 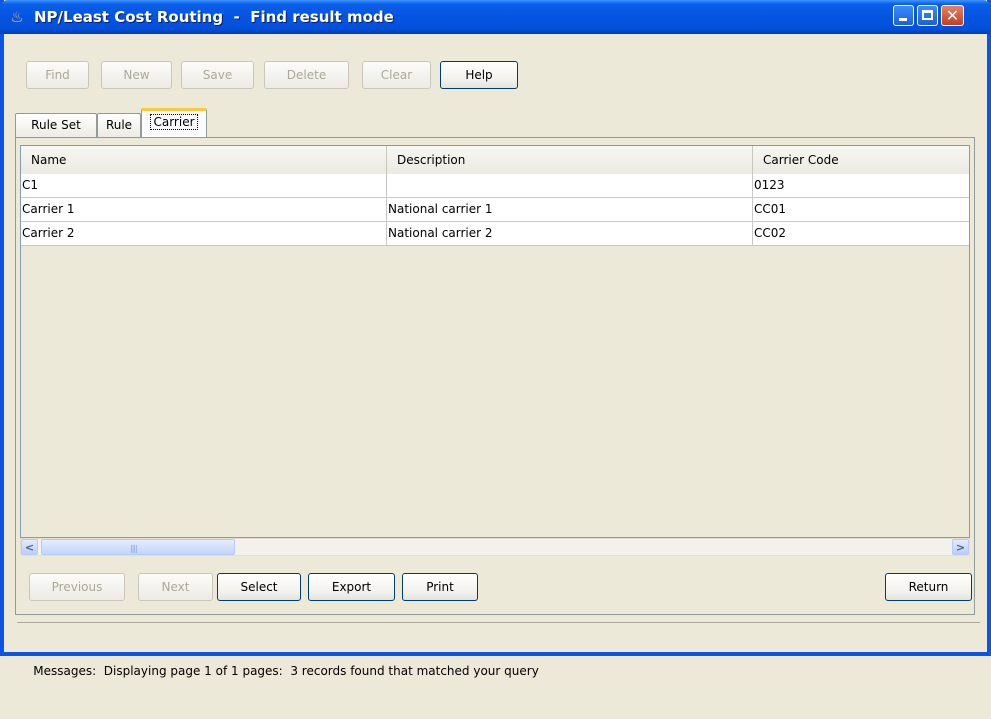 I want to click on scroll-left-arrow-icon: <, so click(x=29, y=547).